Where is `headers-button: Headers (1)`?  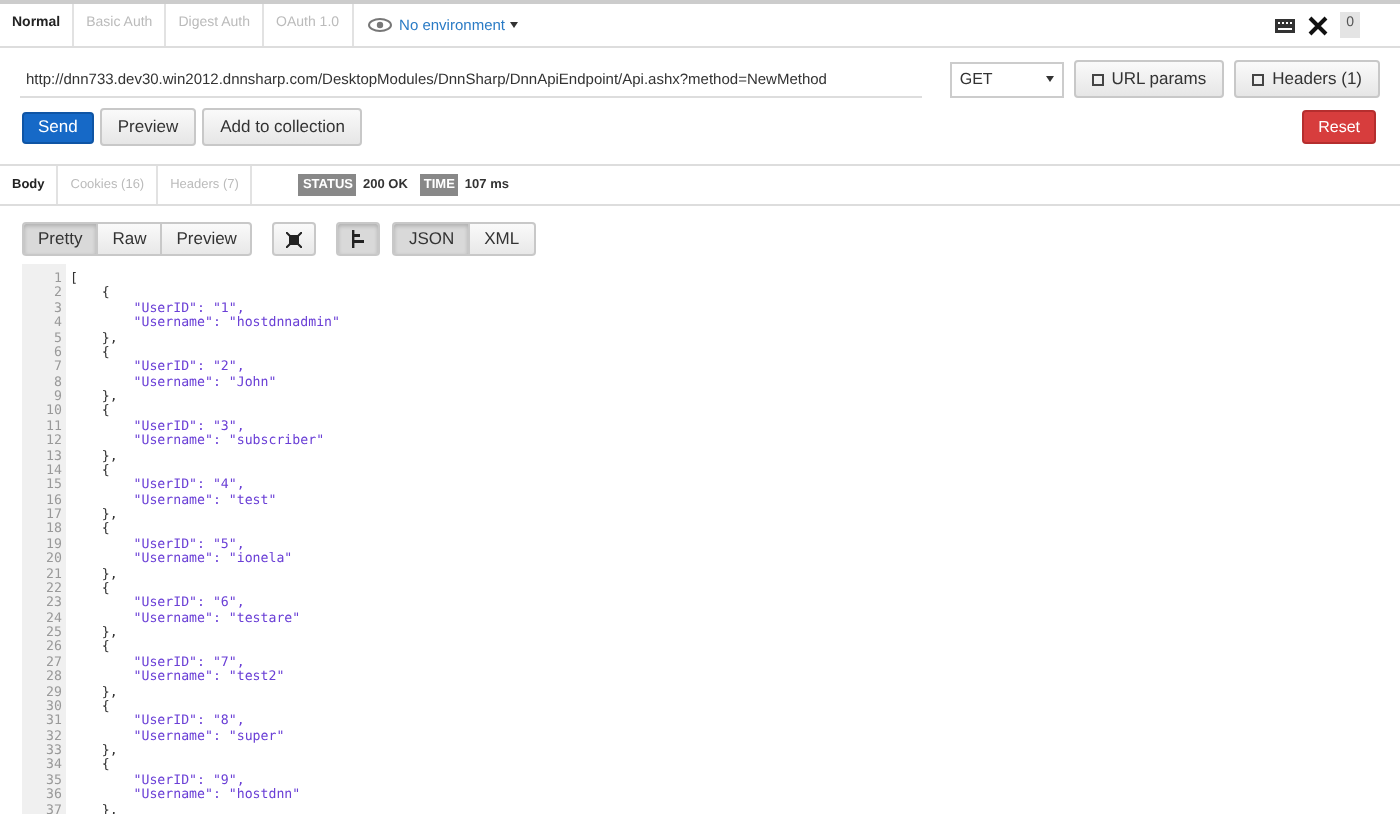
headers-button: Headers (1) is located at coordinates (1307, 79).